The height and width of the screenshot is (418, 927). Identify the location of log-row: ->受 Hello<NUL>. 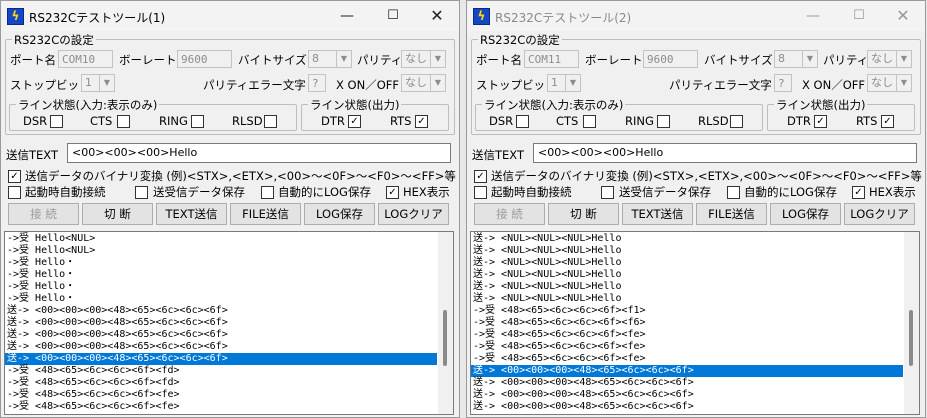
(222, 239).